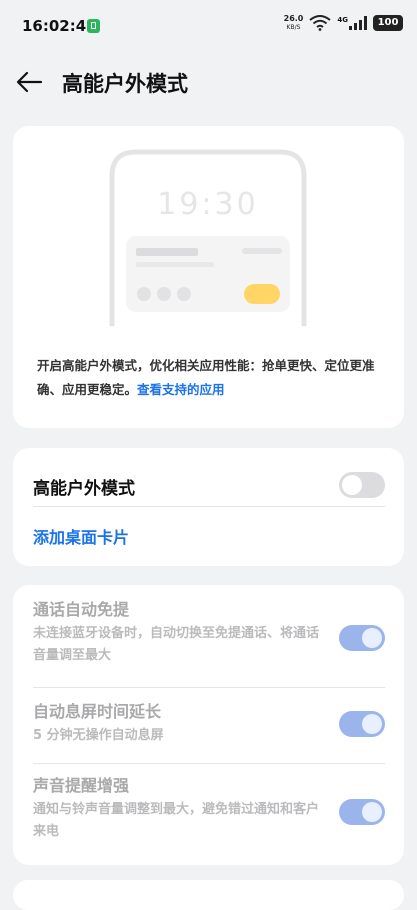 This screenshot has width=417, height=910. I want to click on list-item: 自动息屏时间延长 5 分钟无操作自动息屏, so click(209, 724).